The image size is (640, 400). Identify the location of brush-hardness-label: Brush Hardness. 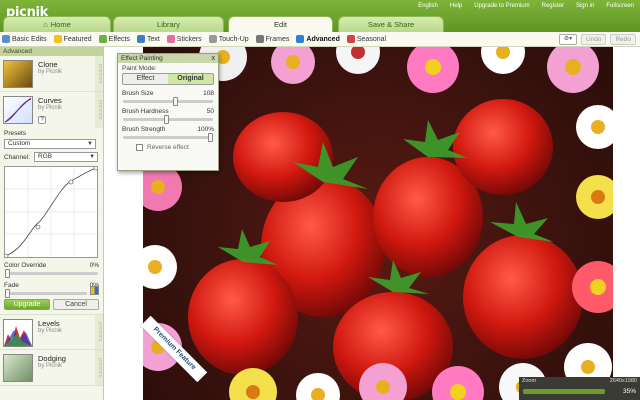
(145, 111).